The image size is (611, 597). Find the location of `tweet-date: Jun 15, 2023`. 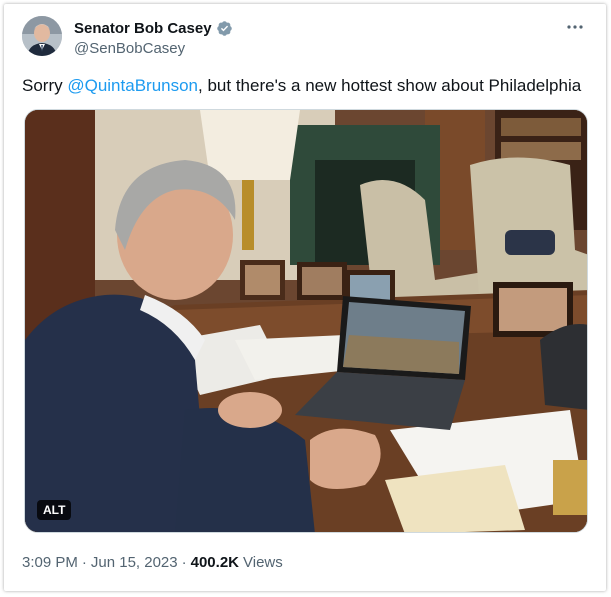

tweet-date: Jun 15, 2023 is located at coordinates (134, 562).